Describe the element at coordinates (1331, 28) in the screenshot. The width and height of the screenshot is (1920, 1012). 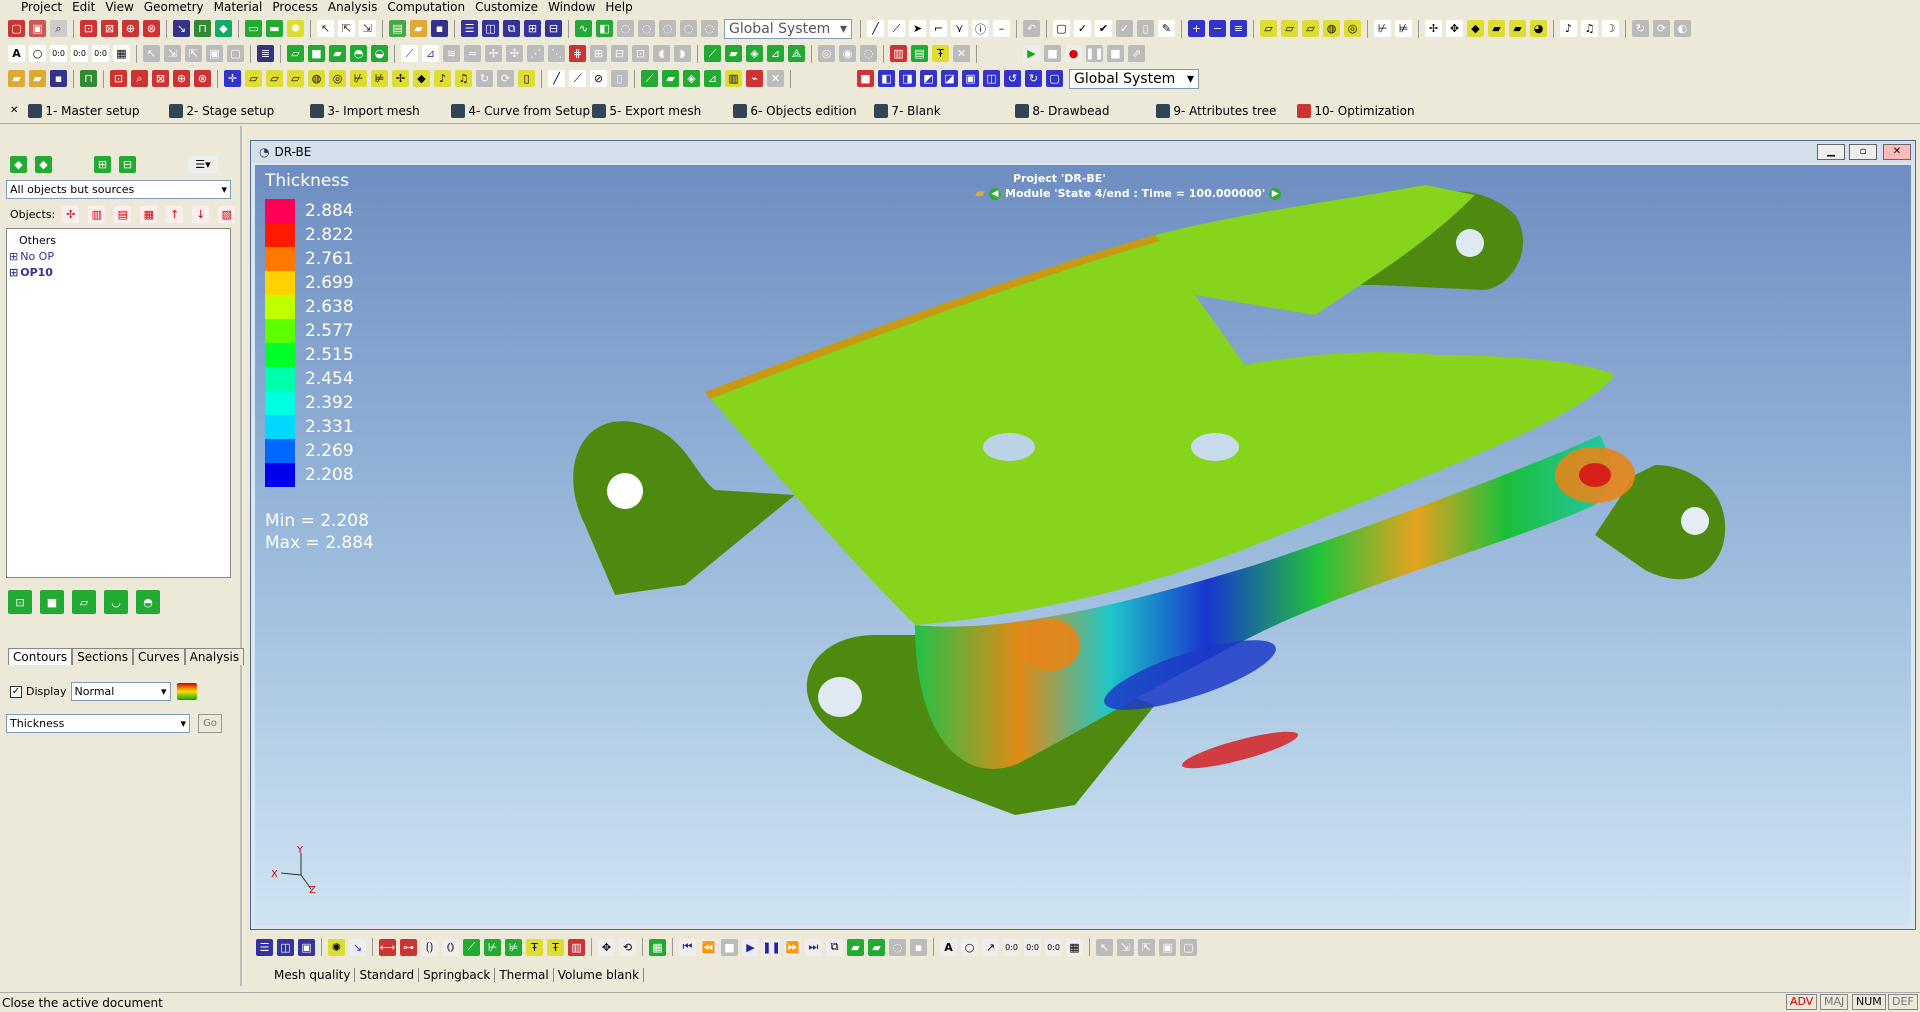
I see `shape4-icon: ◍` at that location.